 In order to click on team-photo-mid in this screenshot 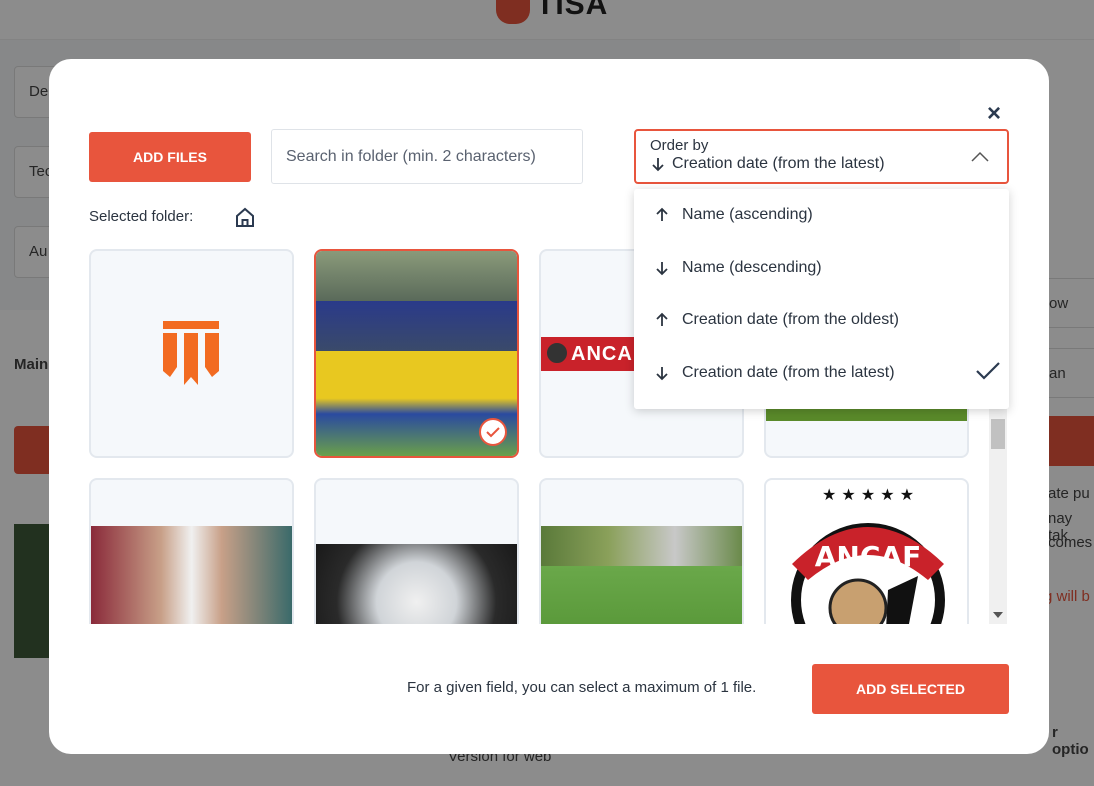, I will do `click(416, 326)`.